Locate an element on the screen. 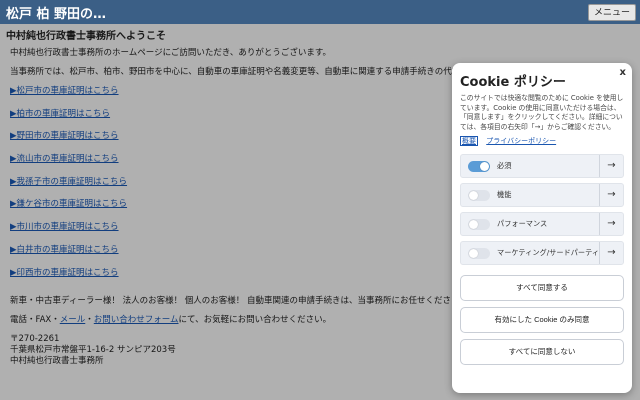 The height and width of the screenshot is (400, 640). category-marketing: マーケティング/サードパーティ → is located at coordinates (542, 253).